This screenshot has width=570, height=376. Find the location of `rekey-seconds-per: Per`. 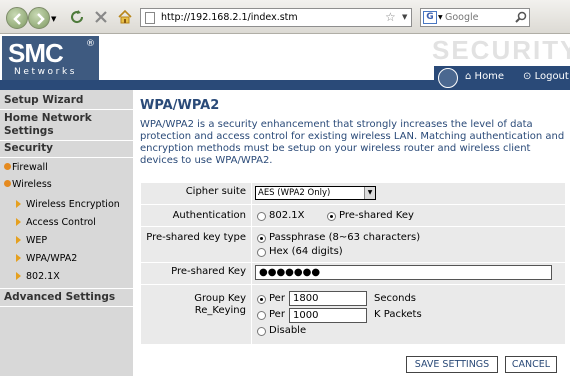

rekey-seconds-per: Per is located at coordinates (277, 298).